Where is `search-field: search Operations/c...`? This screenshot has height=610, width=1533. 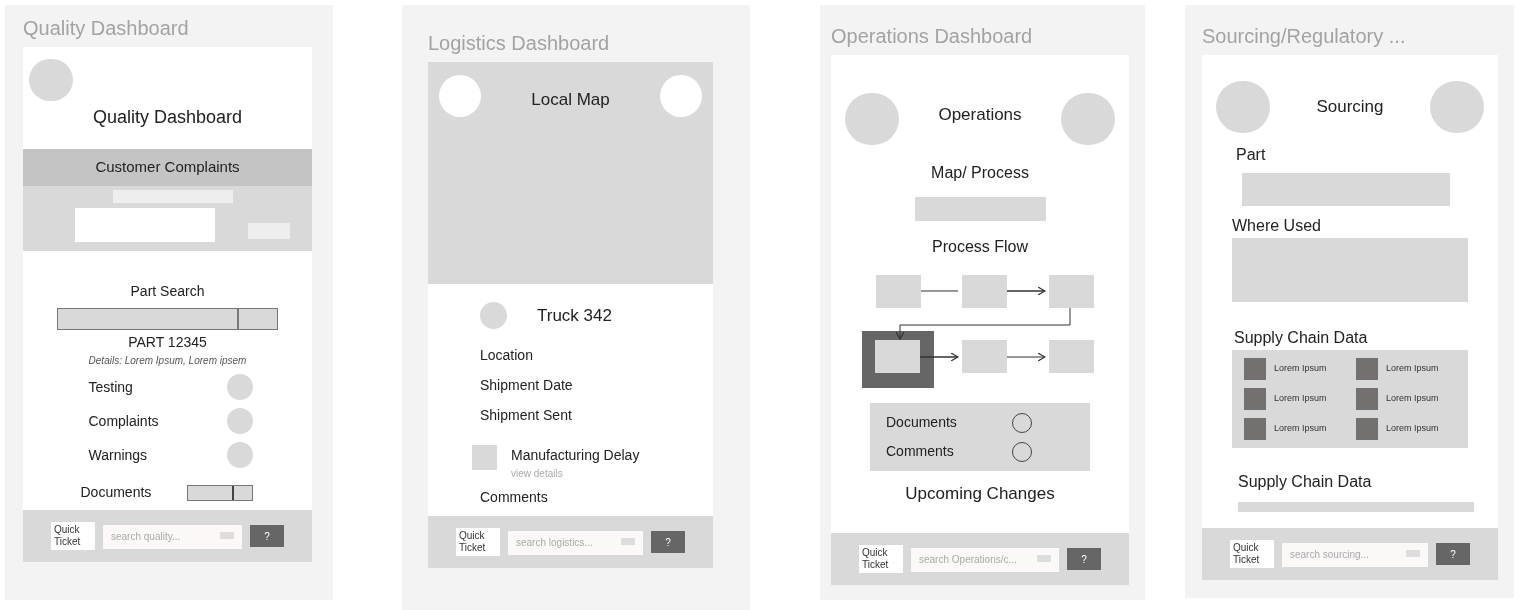
search-field: search Operations/c... is located at coordinates (985, 559).